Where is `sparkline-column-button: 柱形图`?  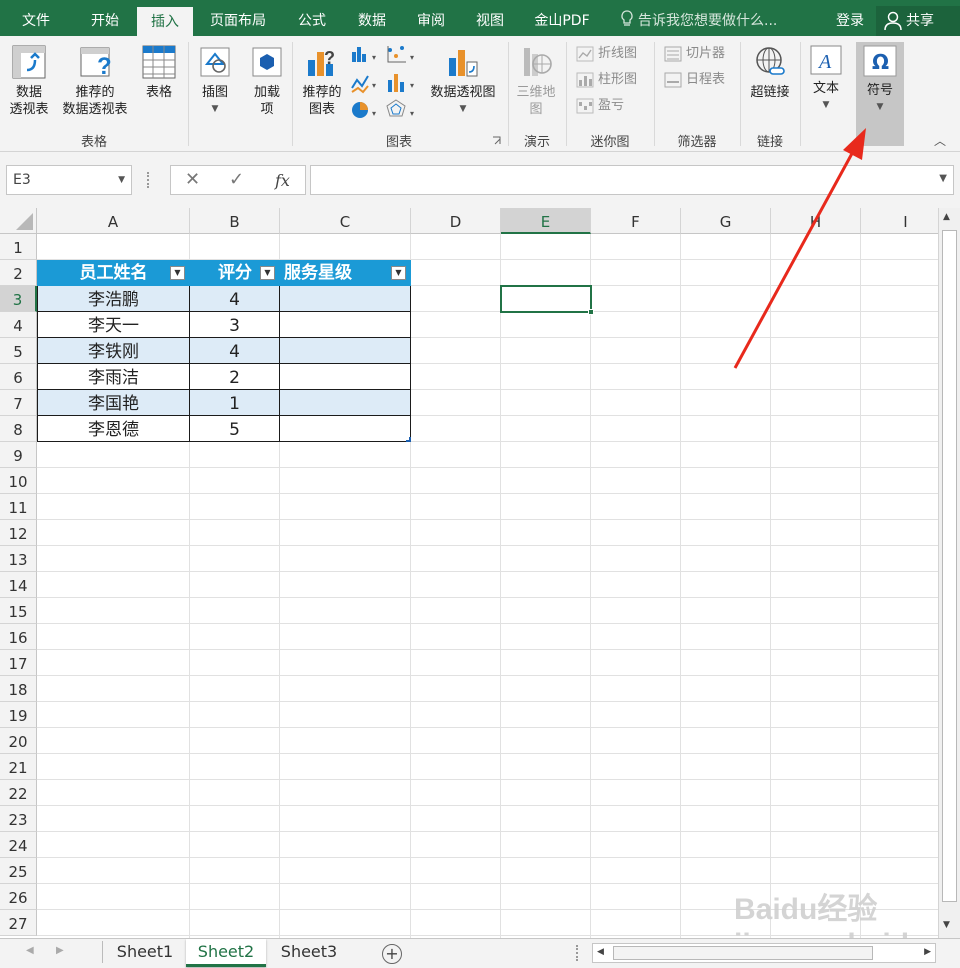 sparkline-column-button: 柱形图 is located at coordinates (606, 80).